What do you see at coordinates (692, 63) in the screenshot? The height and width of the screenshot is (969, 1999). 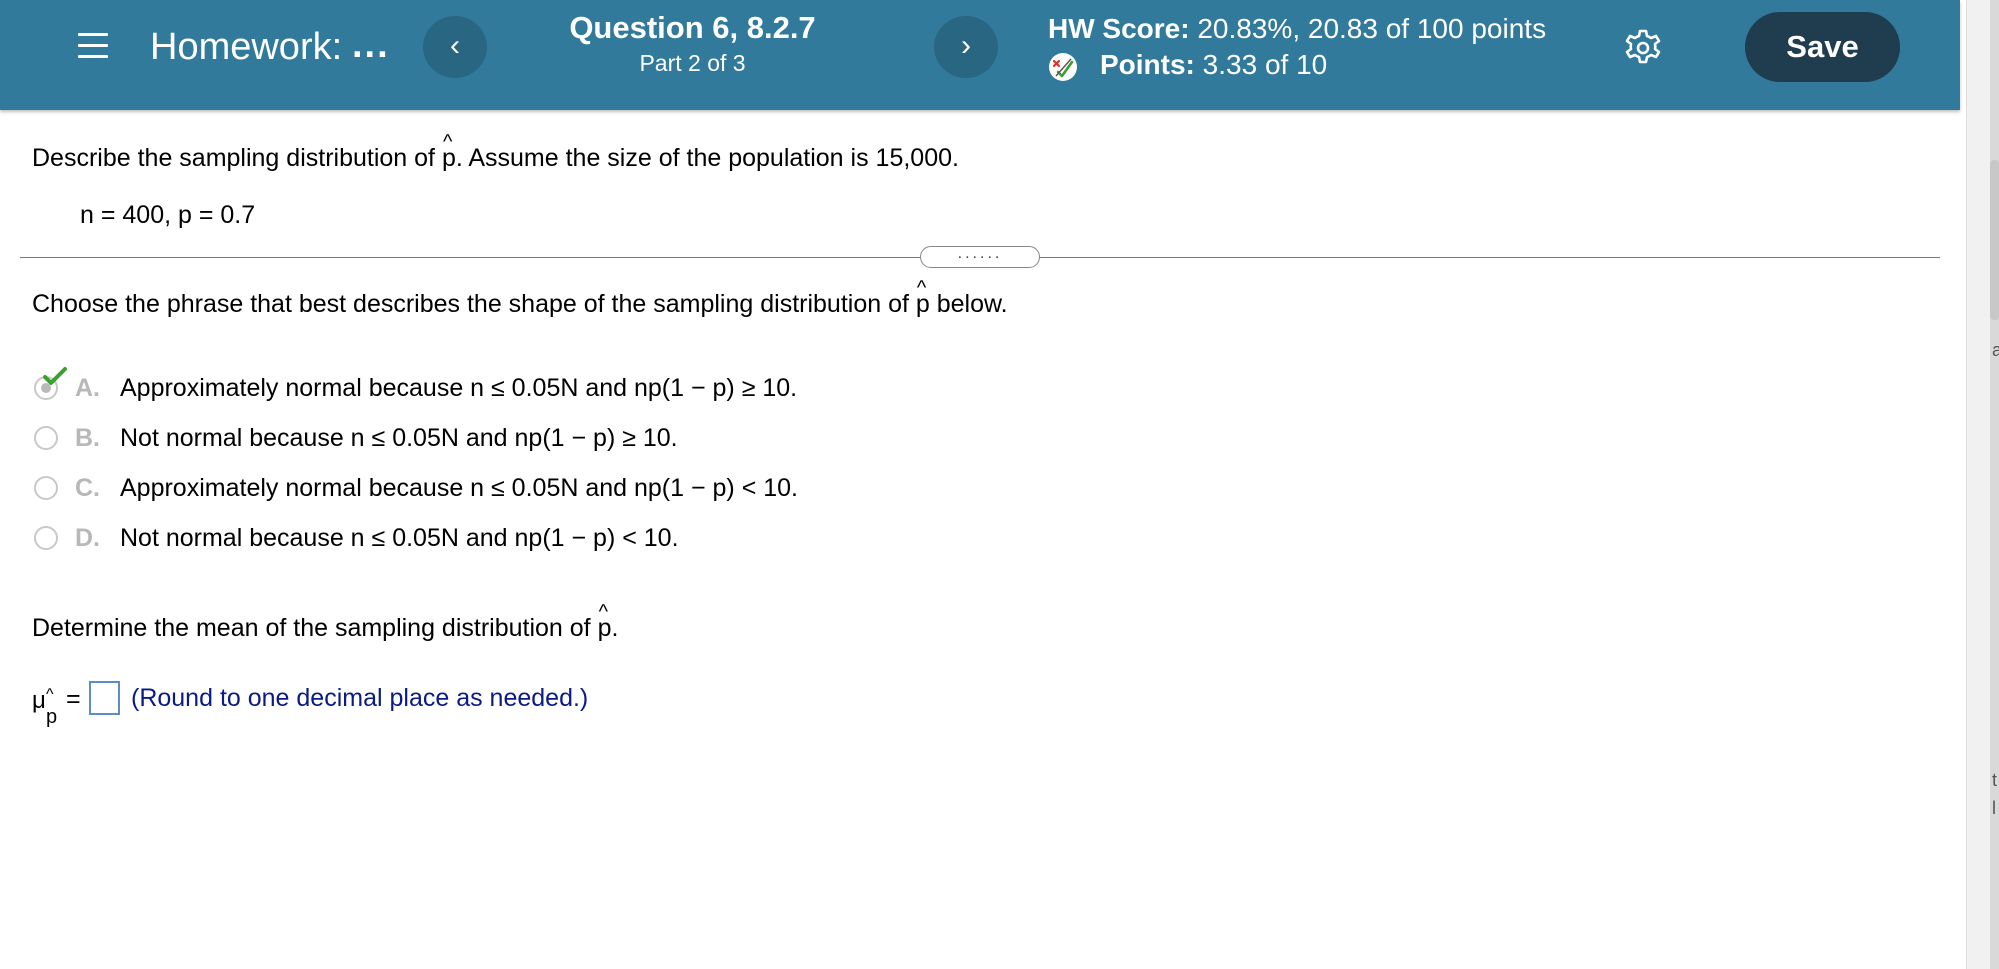 I see `question-part: Part 2 of 3` at bounding box center [692, 63].